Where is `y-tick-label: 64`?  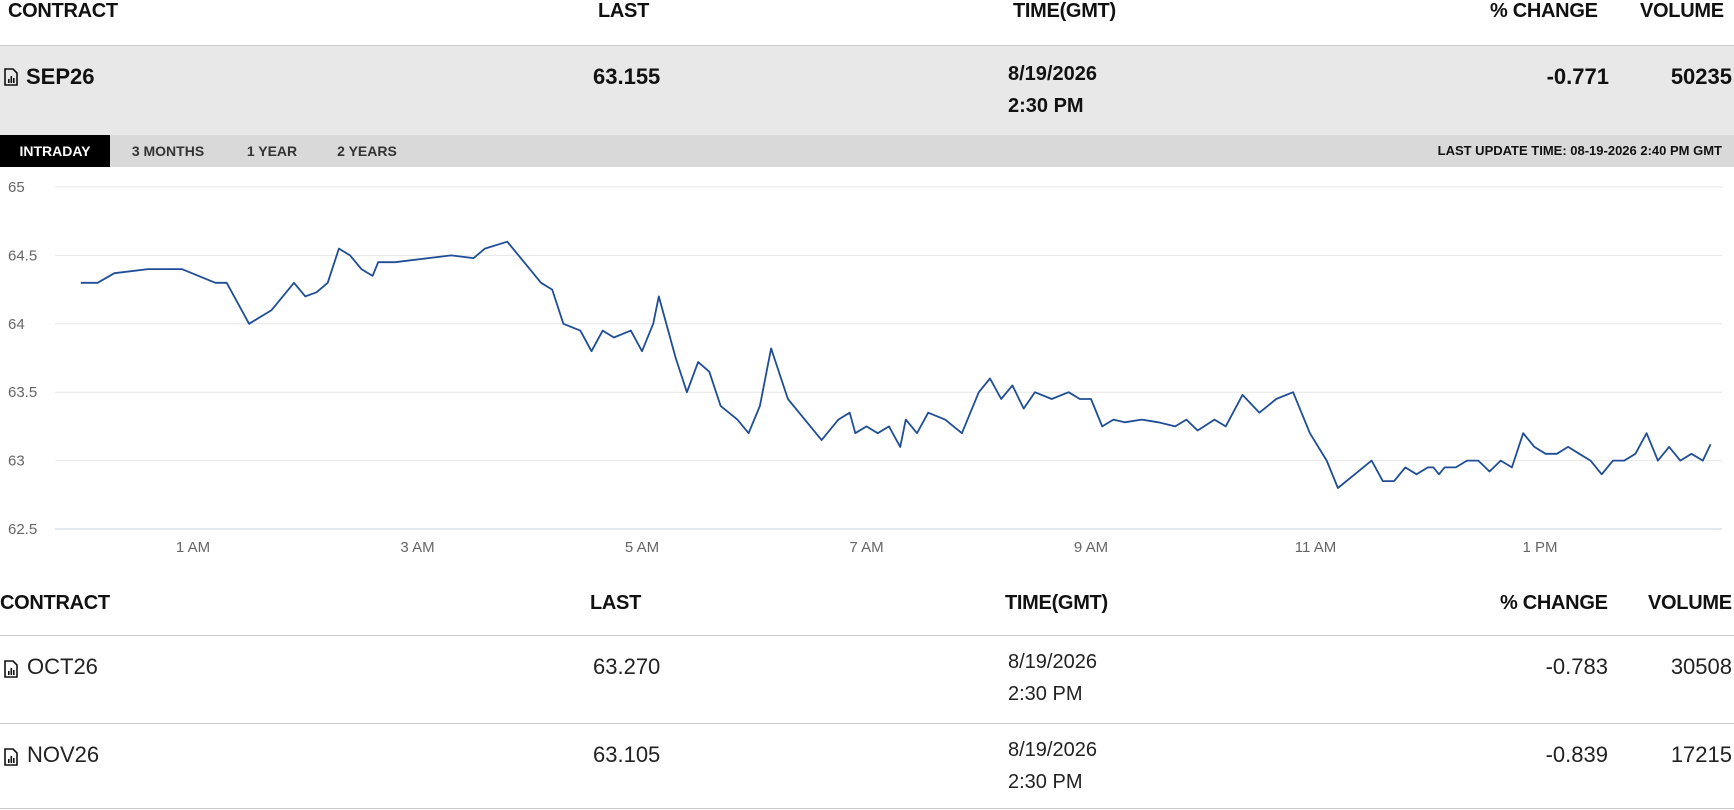 y-tick-label: 64 is located at coordinates (16, 324).